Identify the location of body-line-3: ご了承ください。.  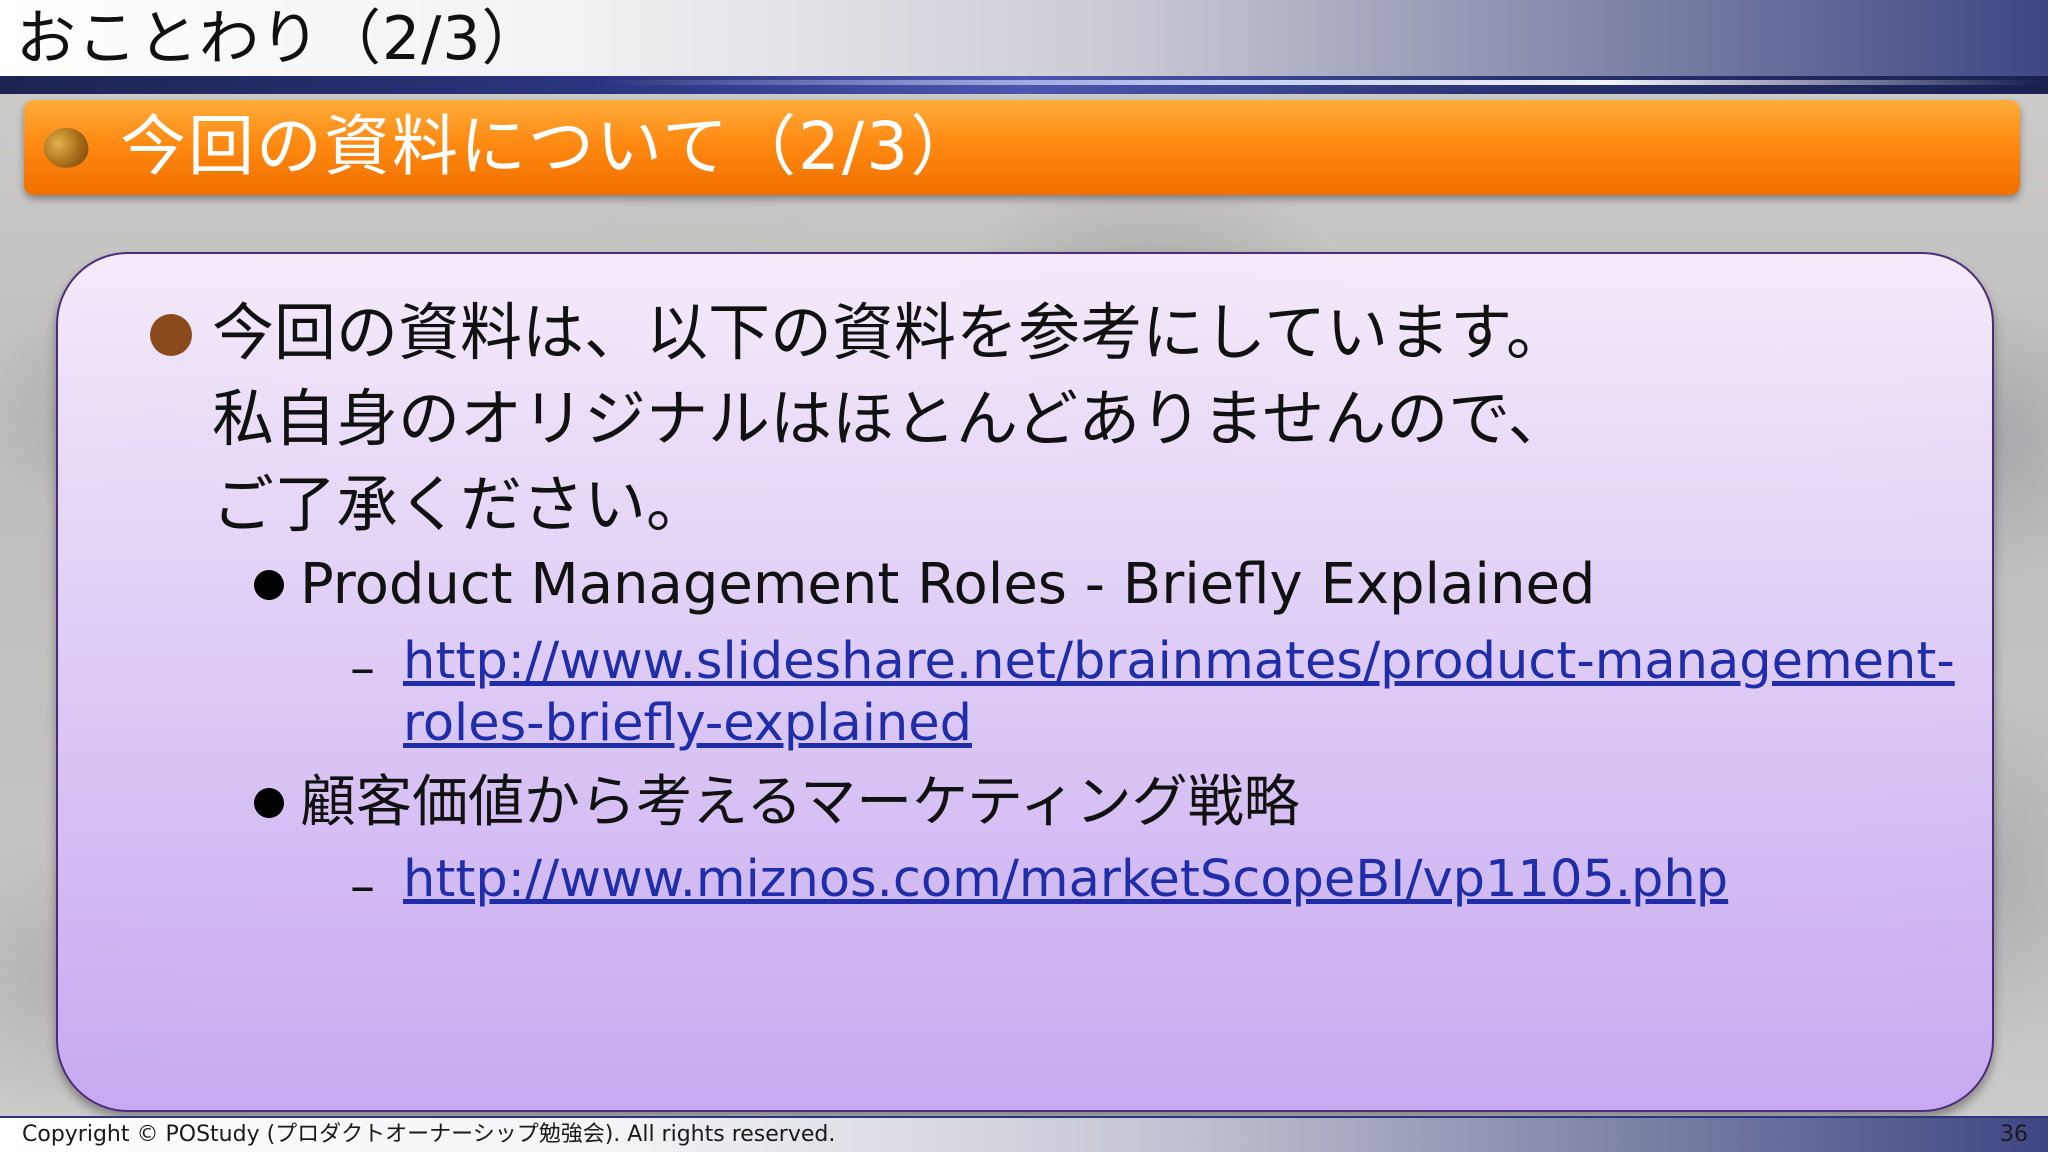
(460, 504).